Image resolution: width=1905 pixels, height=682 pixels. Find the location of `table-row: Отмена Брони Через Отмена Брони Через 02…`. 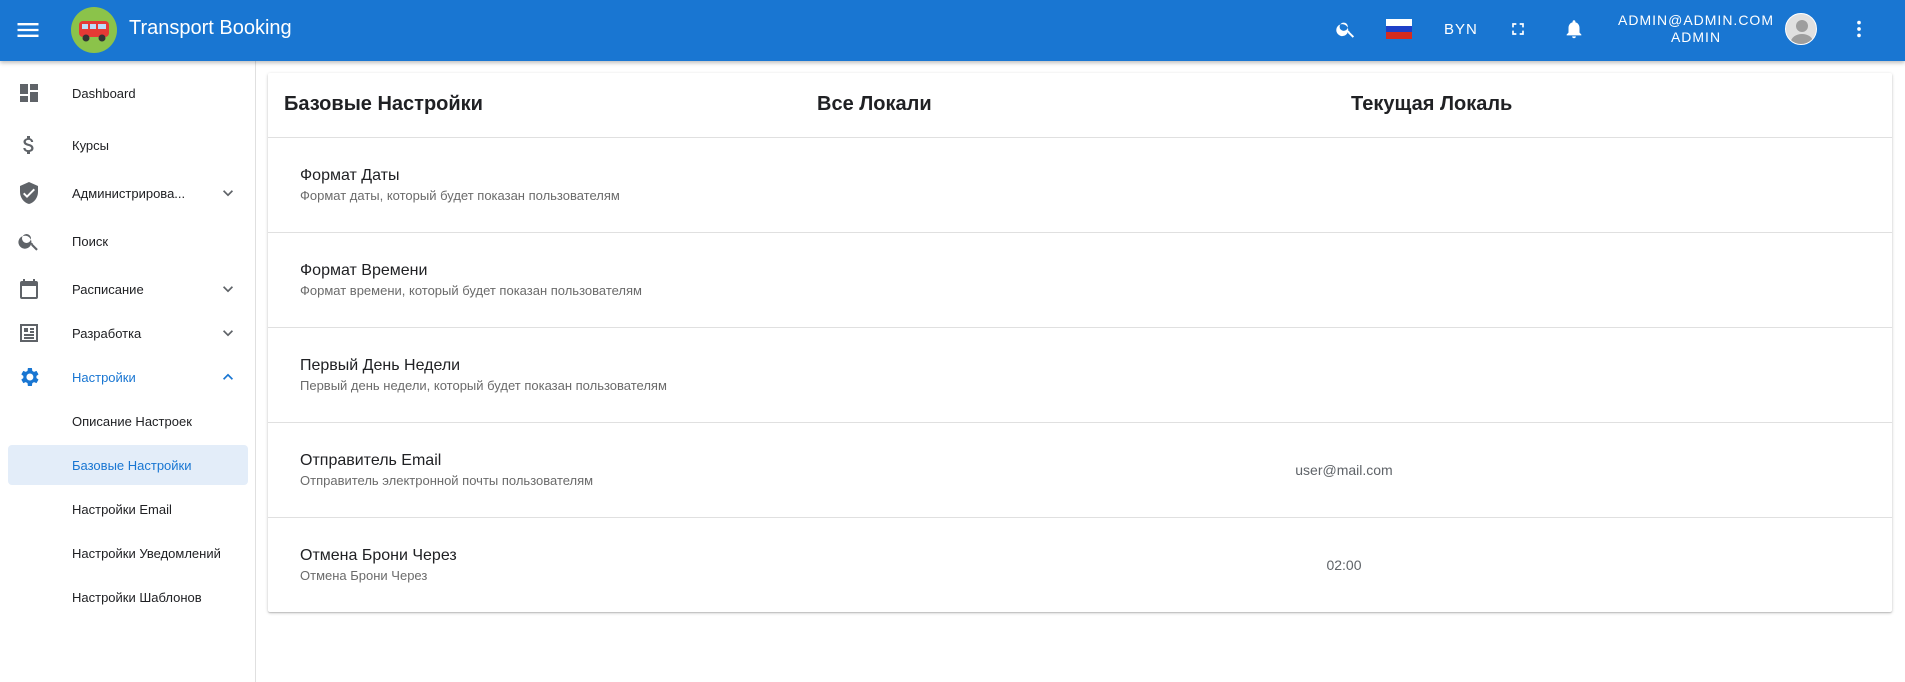

table-row: Отмена Брони Через Отмена Брони Через 02… is located at coordinates (1080, 565).